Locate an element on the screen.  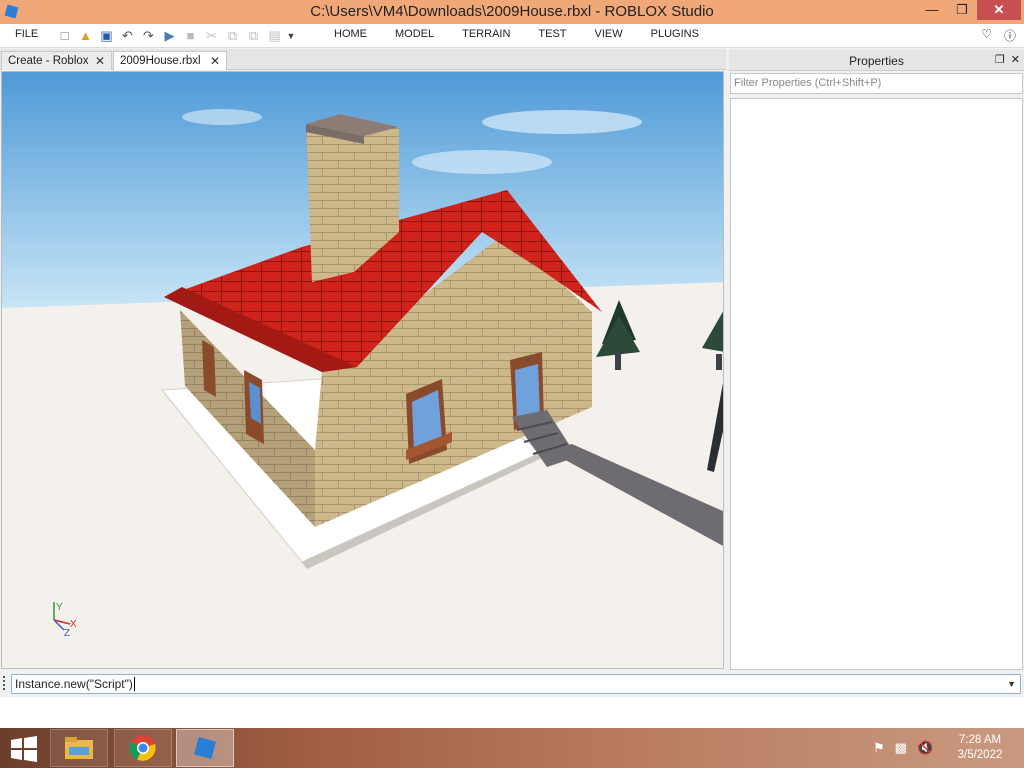
float-panel-icon: ❐ is located at coordinates (1000, 59).